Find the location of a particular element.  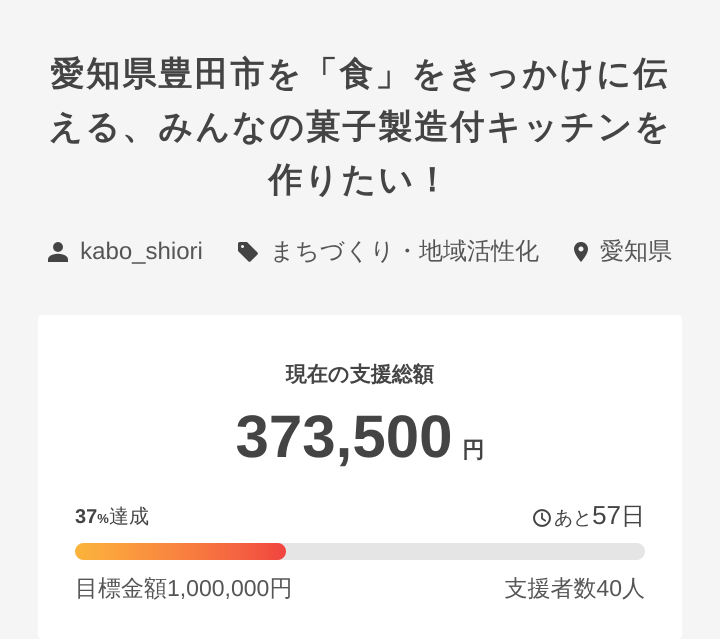

clock-icon is located at coordinates (542, 517).